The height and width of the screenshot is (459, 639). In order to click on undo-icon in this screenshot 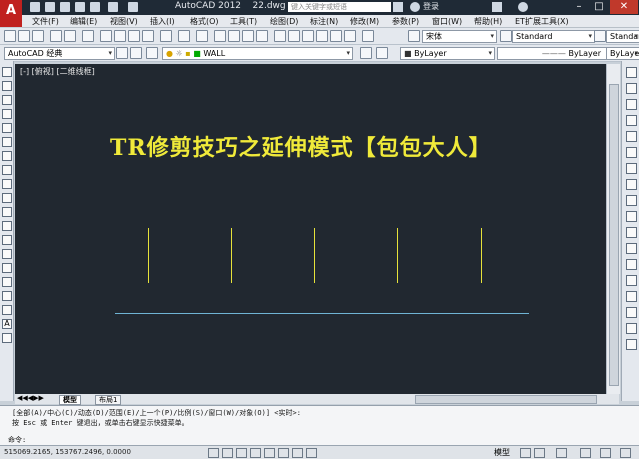, I will do `click(113, 7)`.